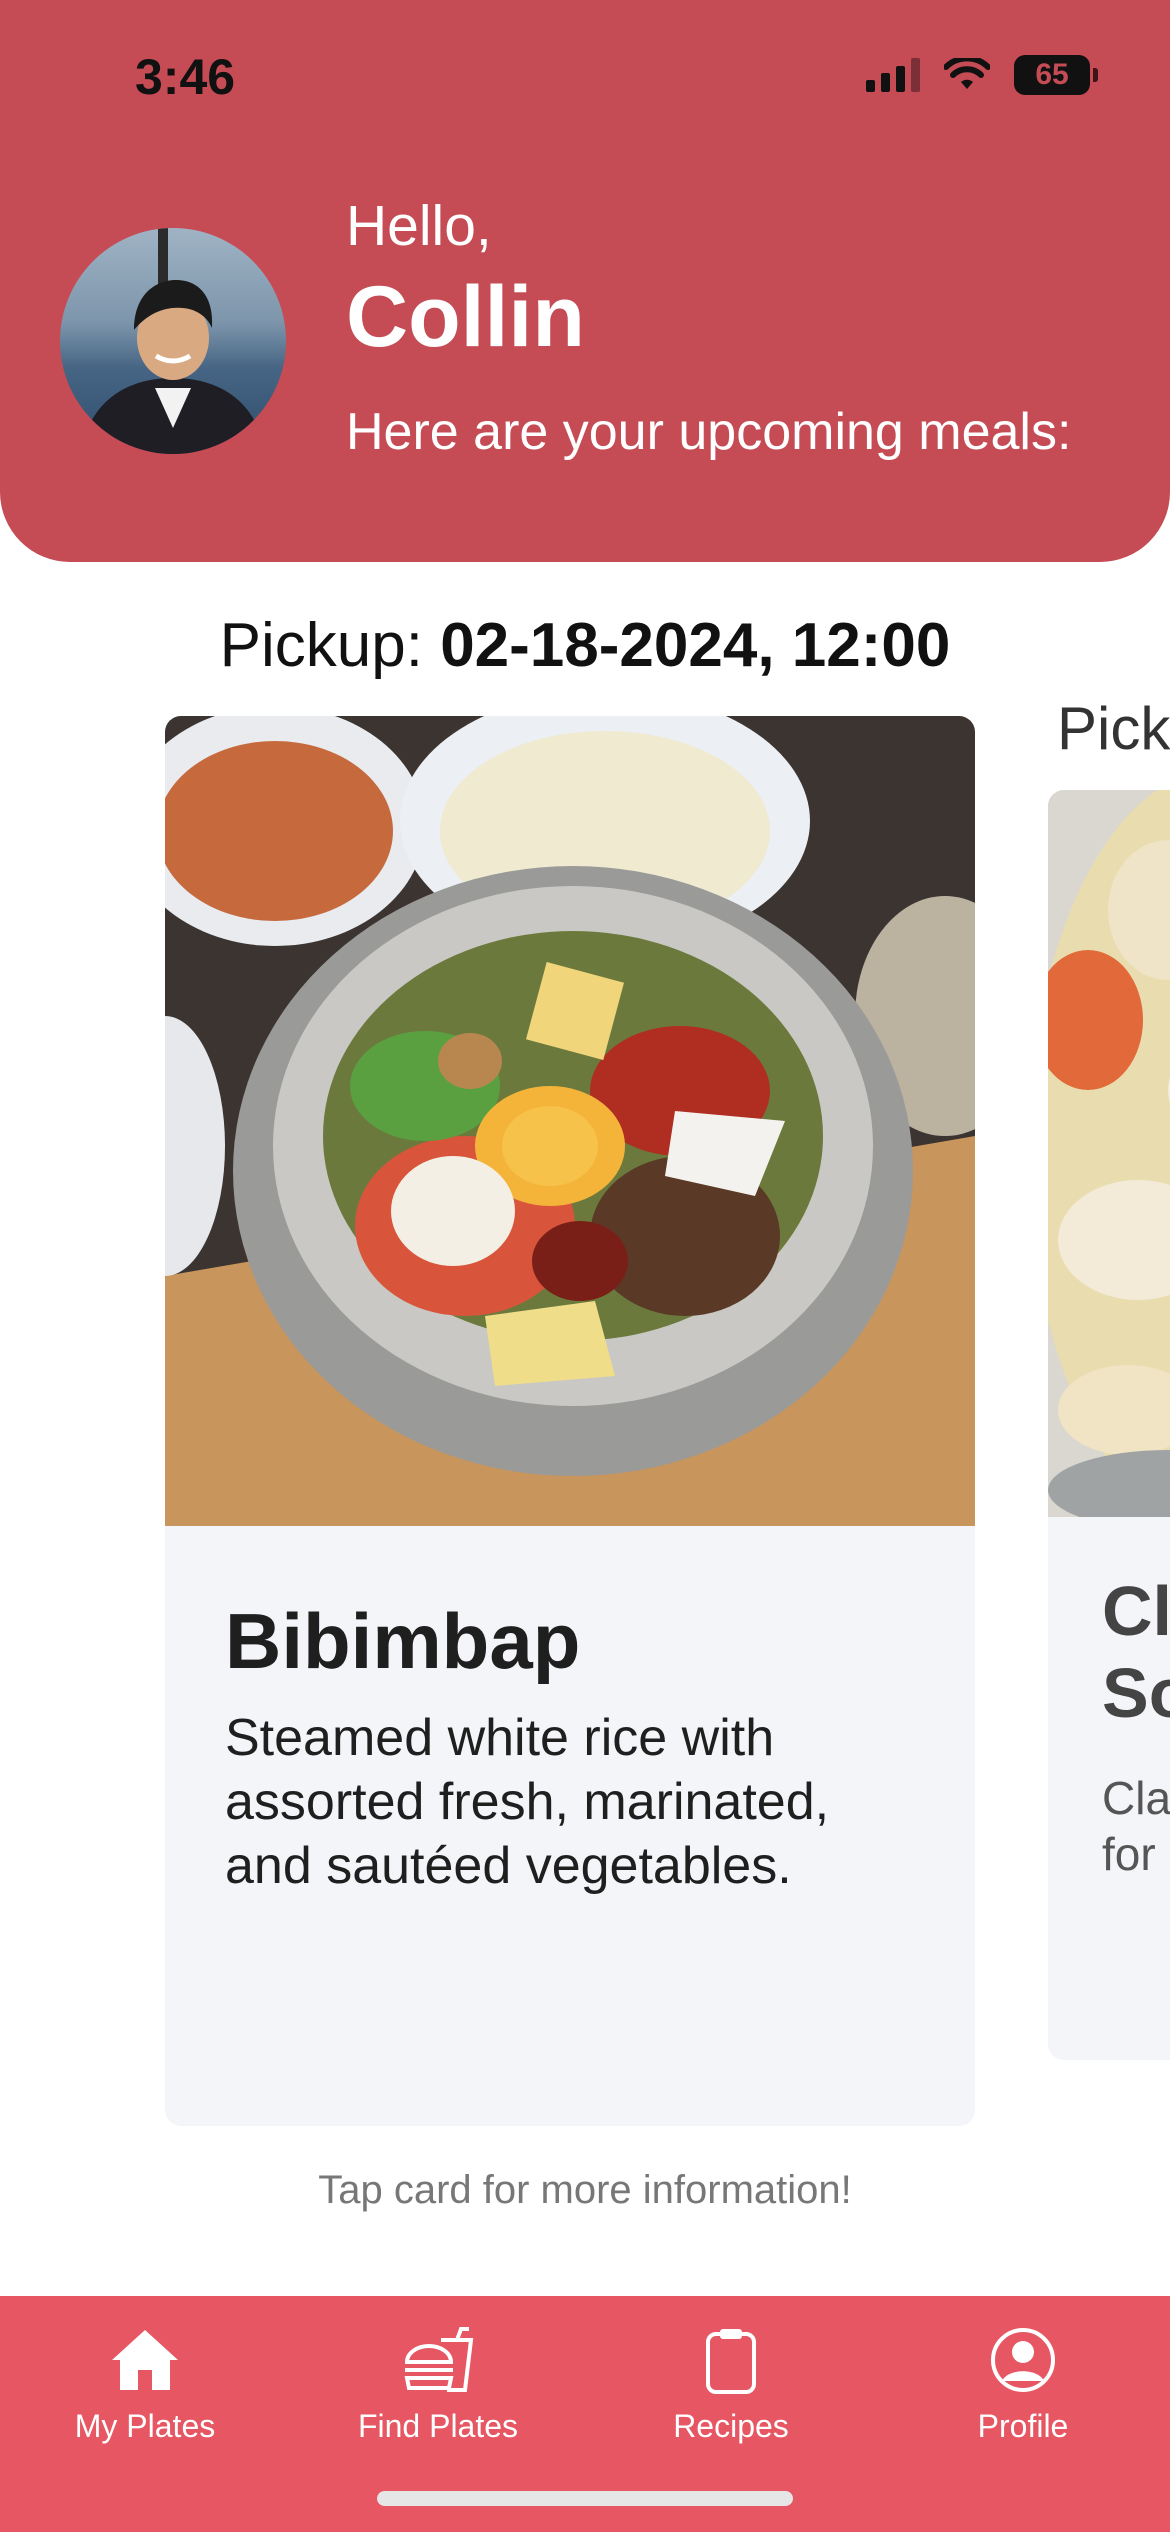 Image resolution: width=1170 pixels, height=2532 pixels. What do you see at coordinates (1109, 1153) in the screenshot?
I see `next-meal-image` at bounding box center [1109, 1153].